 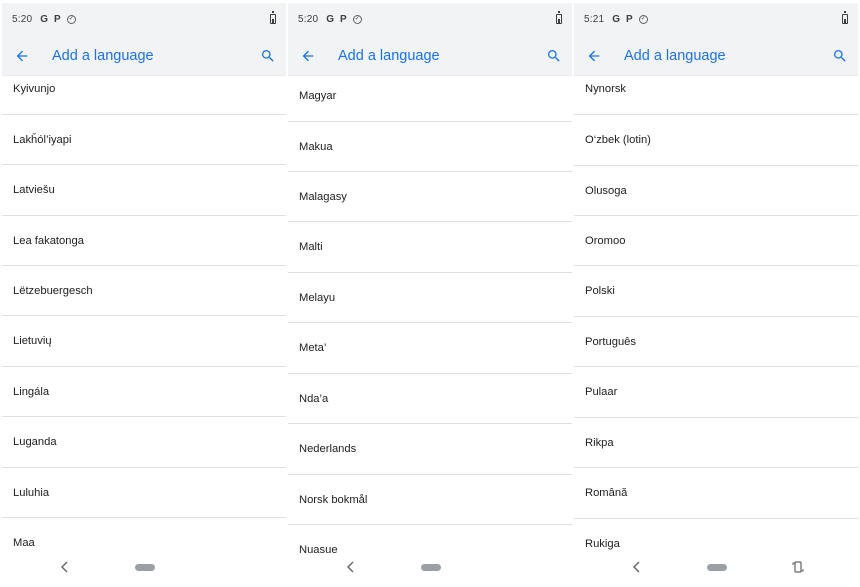 What do you see at coordinates (430, 499) in the screenshot?
I see `language-item: Norsk bokmål` at bounding box center [430, 499].